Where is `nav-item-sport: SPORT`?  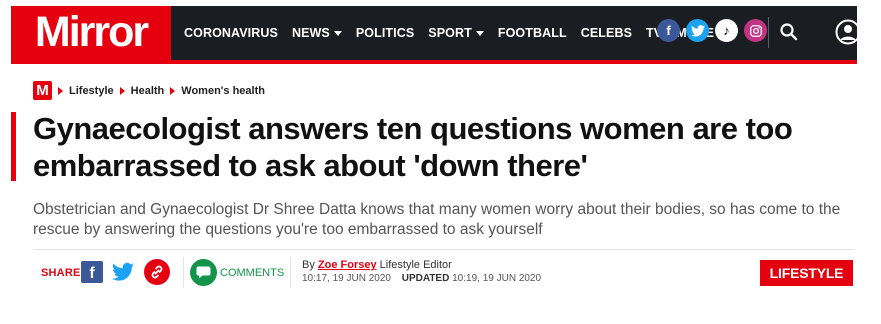 nav-item-sport: SPORT is located at coordinates (456, 33).